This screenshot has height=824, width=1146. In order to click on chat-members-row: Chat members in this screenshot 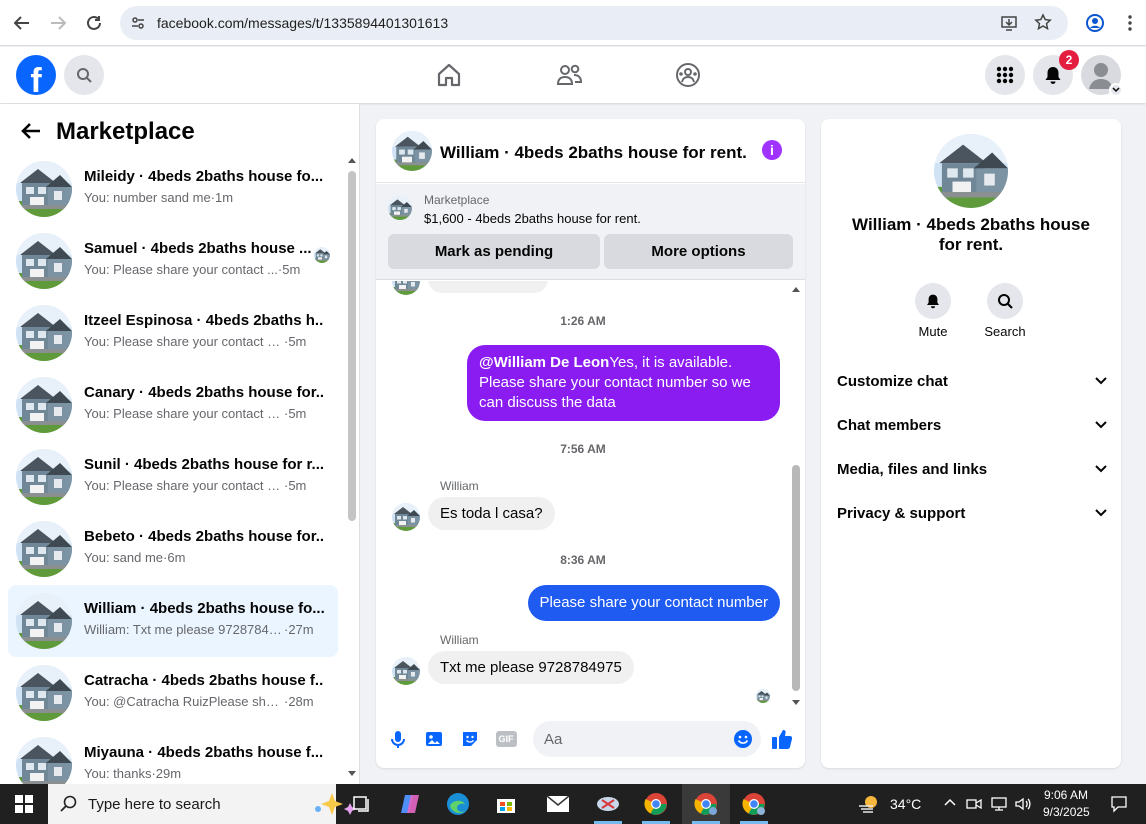, I will do `click(972, 425)`.